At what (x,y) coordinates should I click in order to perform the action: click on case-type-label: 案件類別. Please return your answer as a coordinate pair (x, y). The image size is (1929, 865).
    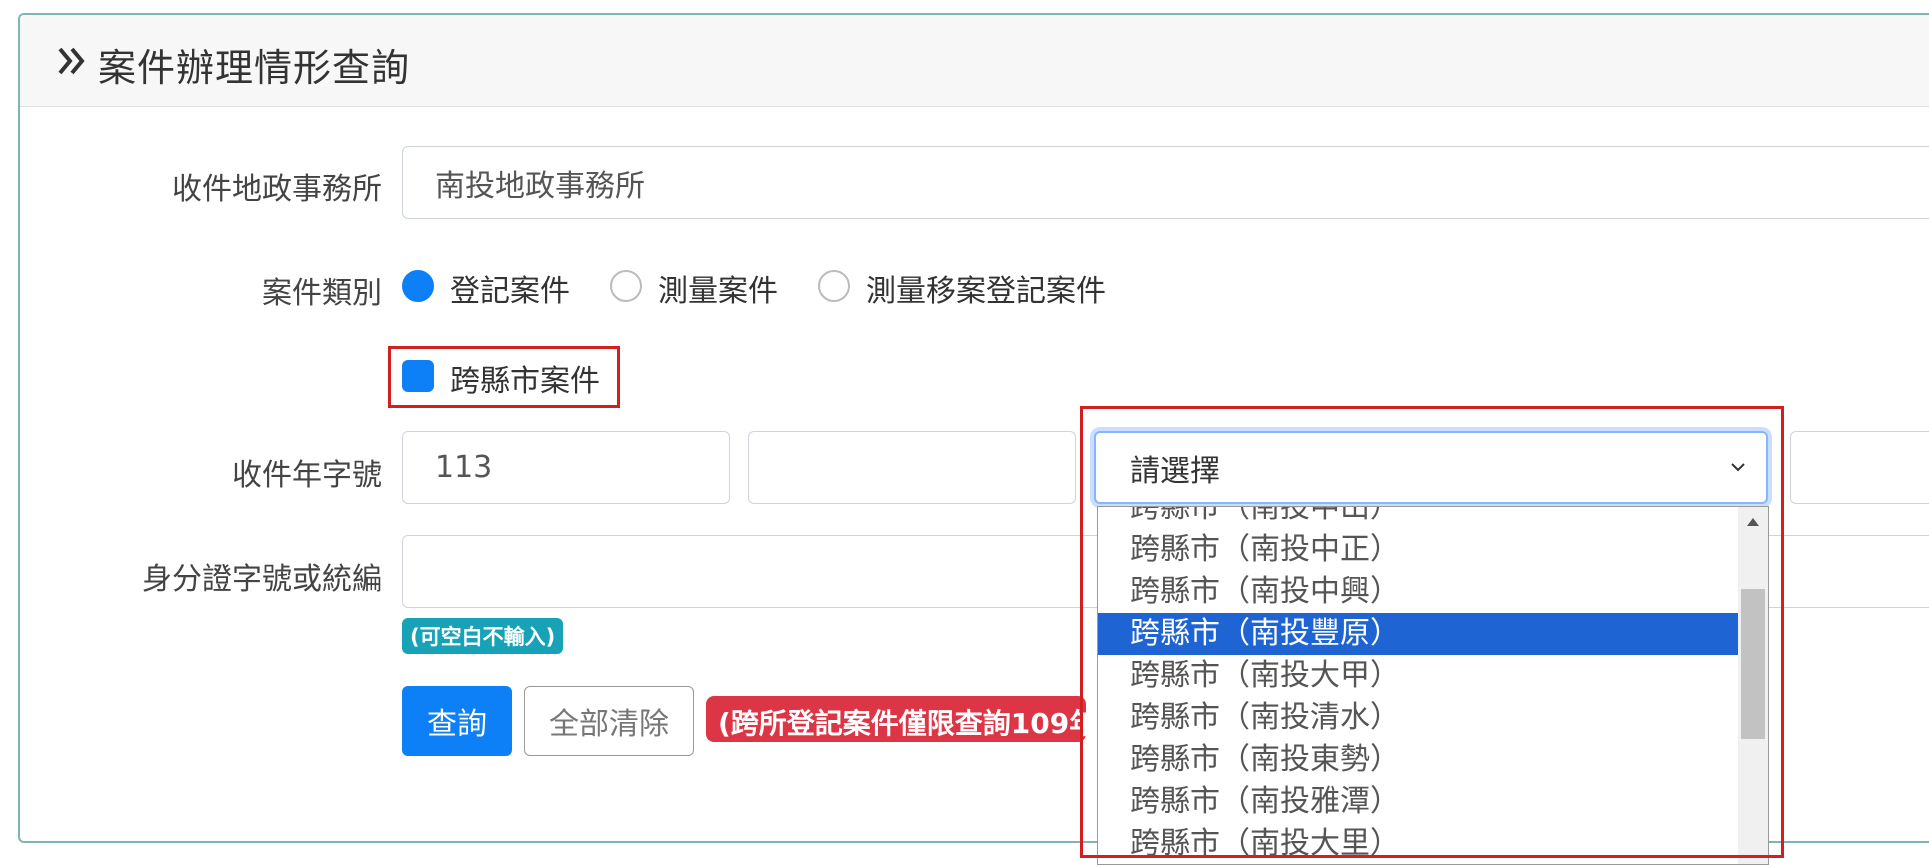
    Looking at the image, I should click on (322, 293).